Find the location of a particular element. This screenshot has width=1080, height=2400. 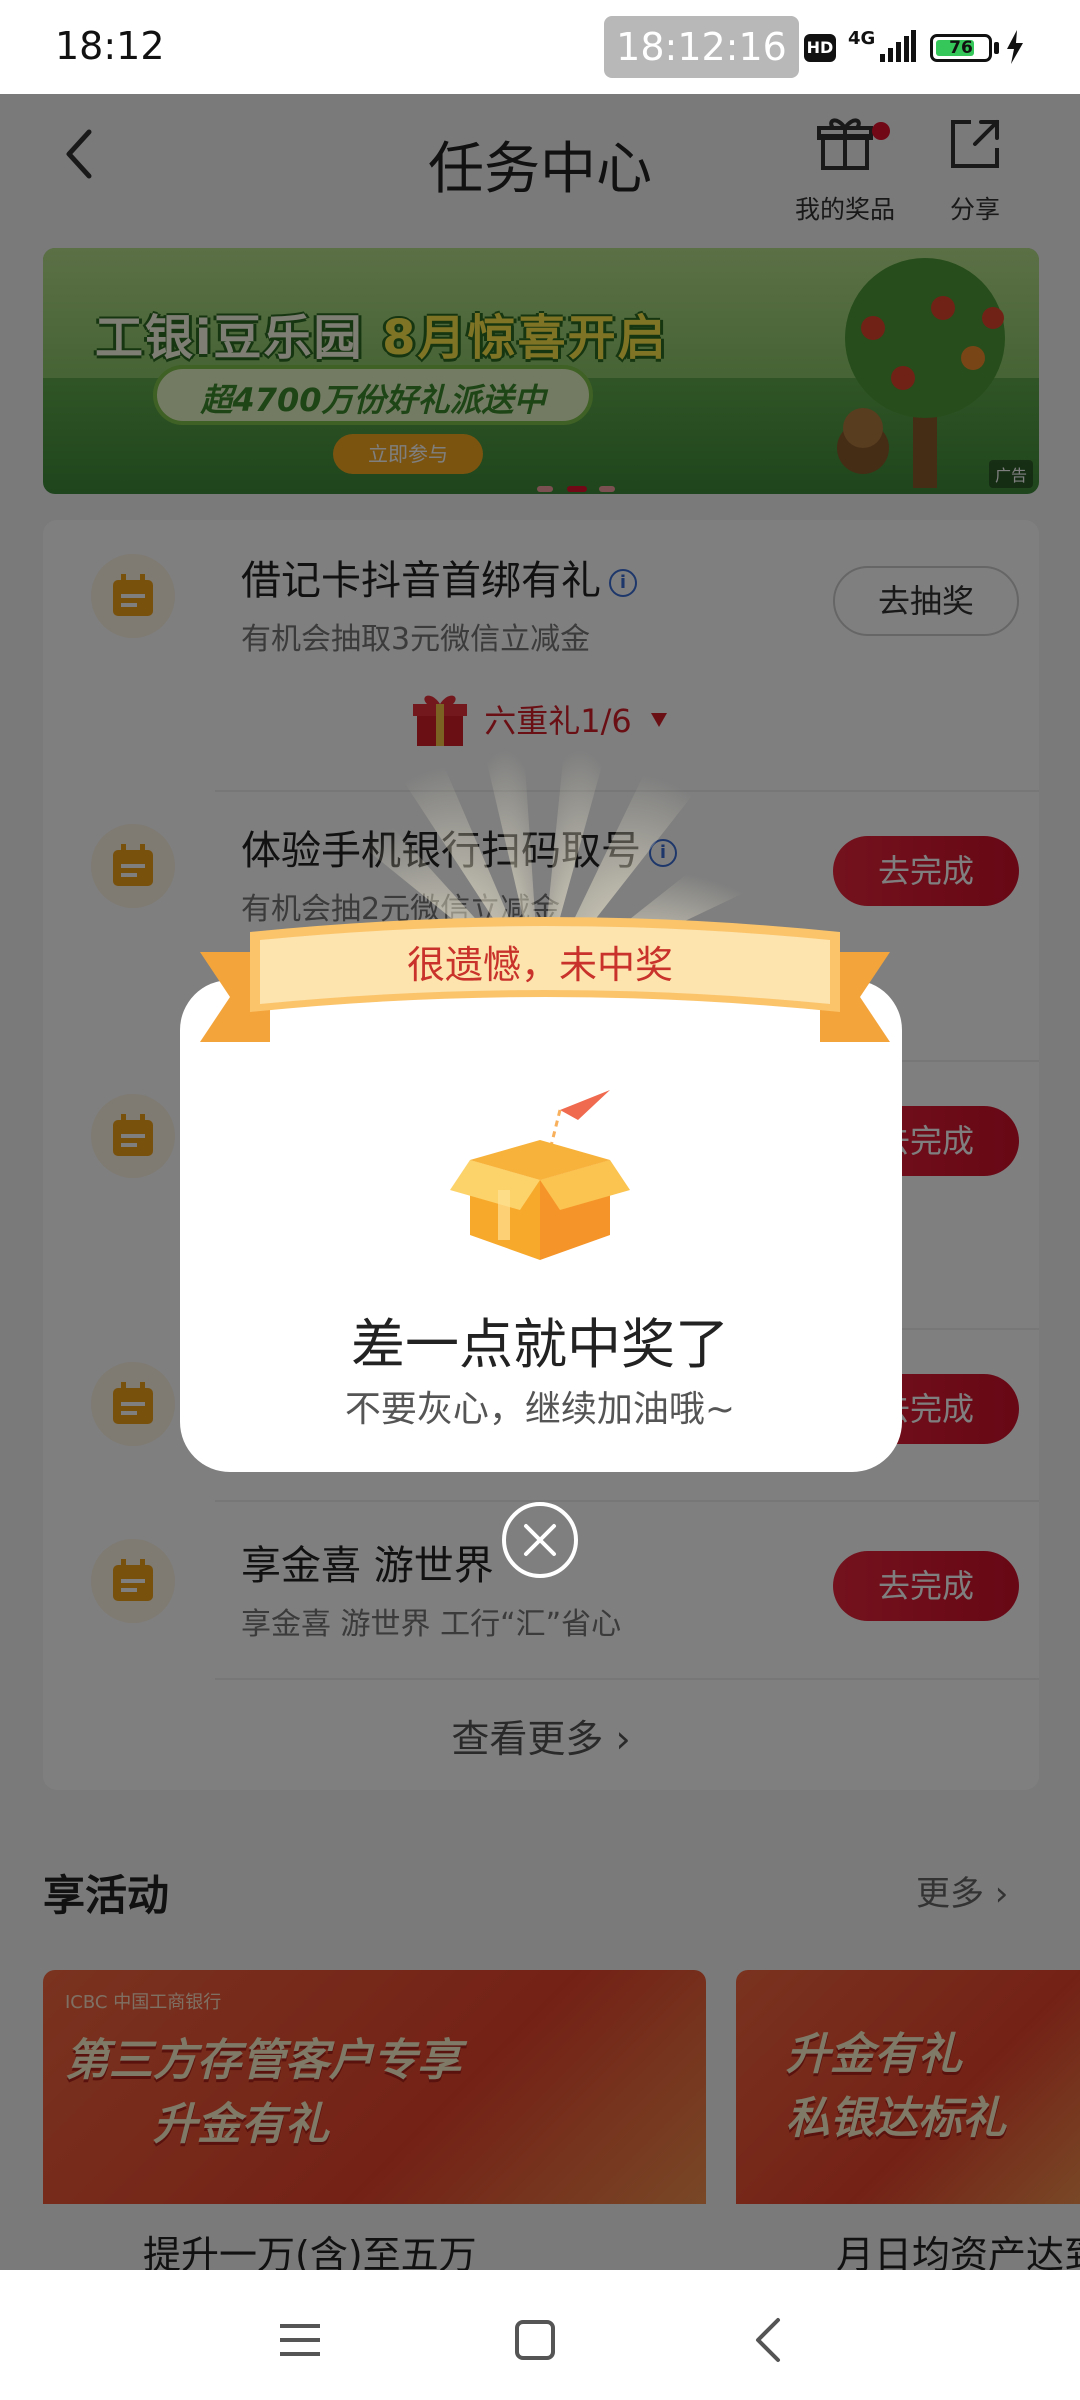

status-bar: 18:12 18:12:16 HD 4G 76 is located at coordinates (540, 47).